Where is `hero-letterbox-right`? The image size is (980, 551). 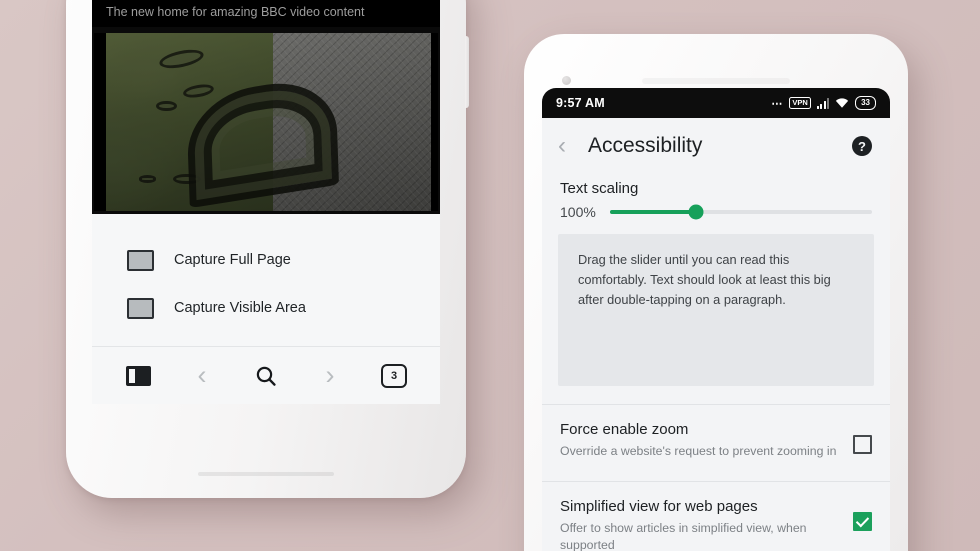
hero-letterbox-right is located at coordinates (434, 122).